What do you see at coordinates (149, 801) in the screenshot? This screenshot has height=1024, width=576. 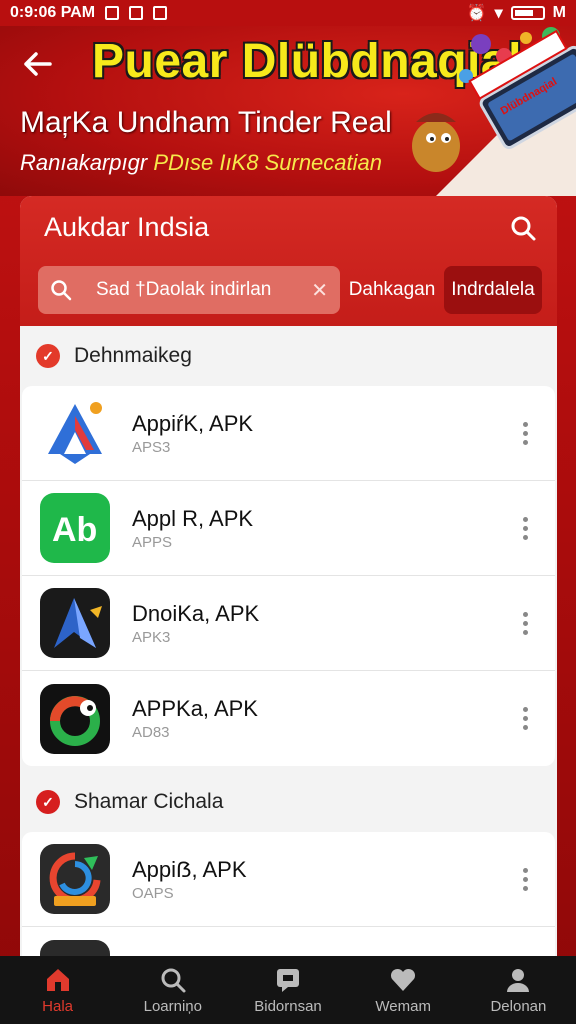 I see `section-label: Shamar Cichala` at bounding box center [149, 801].